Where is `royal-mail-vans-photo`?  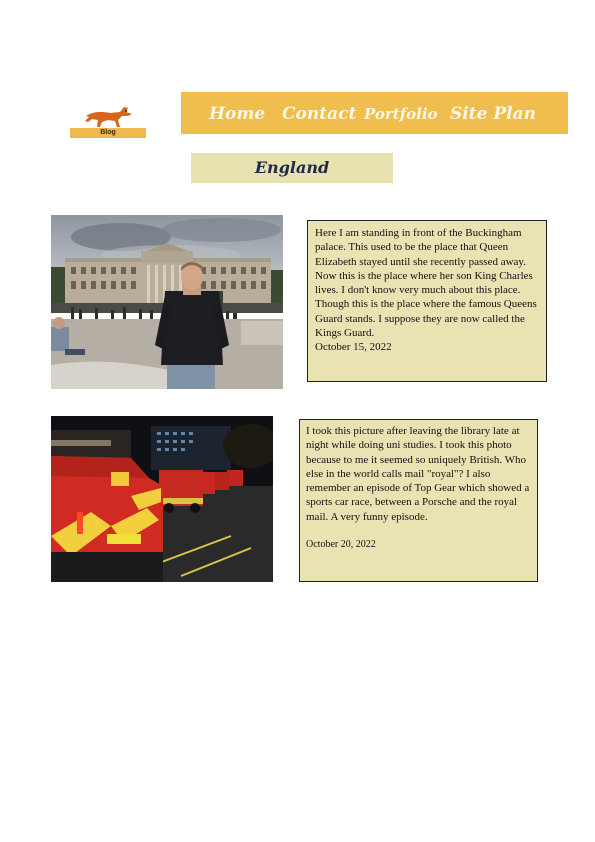 royal-mail-vans-photo is located at coordinates (162, 499).